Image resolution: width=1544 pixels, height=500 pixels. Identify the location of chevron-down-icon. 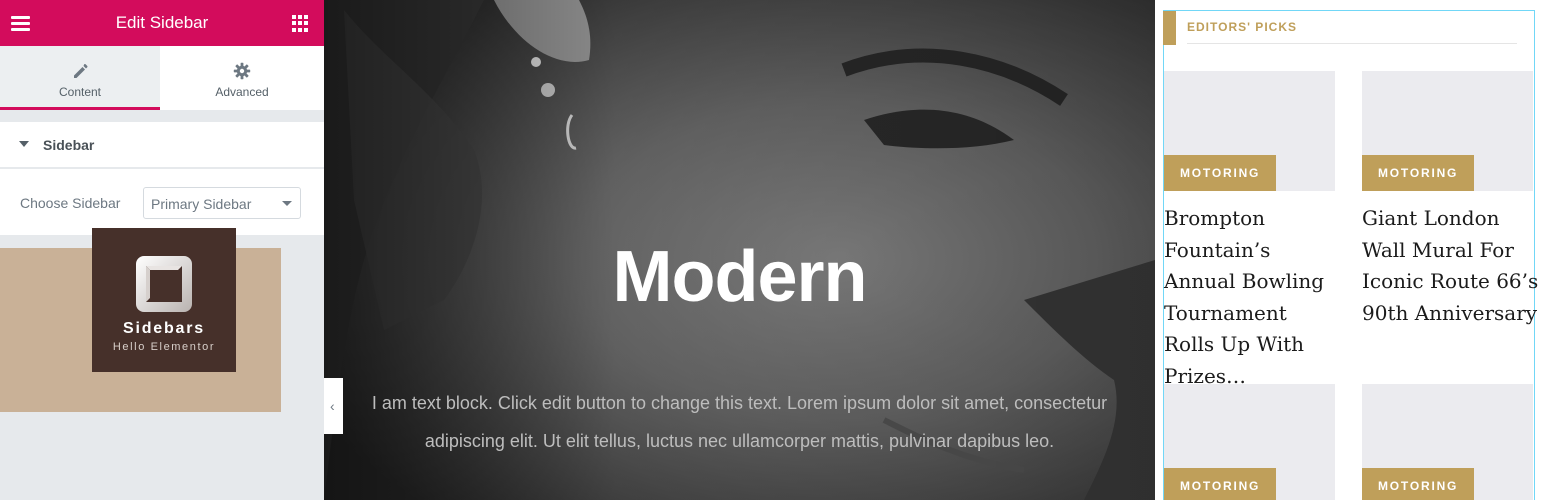
(287, 203).